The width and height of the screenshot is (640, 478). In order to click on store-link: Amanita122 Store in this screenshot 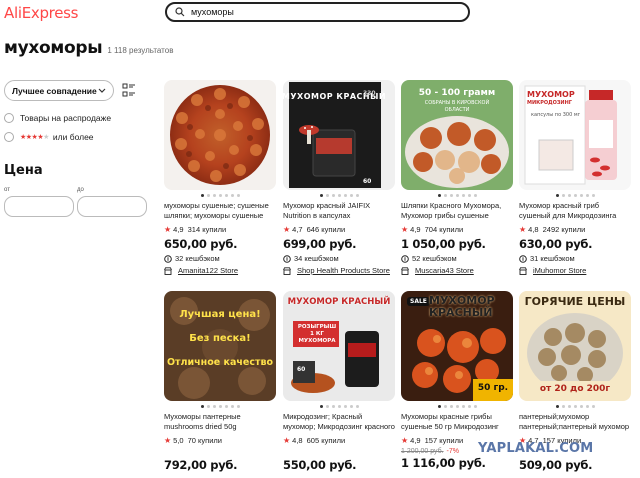, I will do `click(220, 270)`.